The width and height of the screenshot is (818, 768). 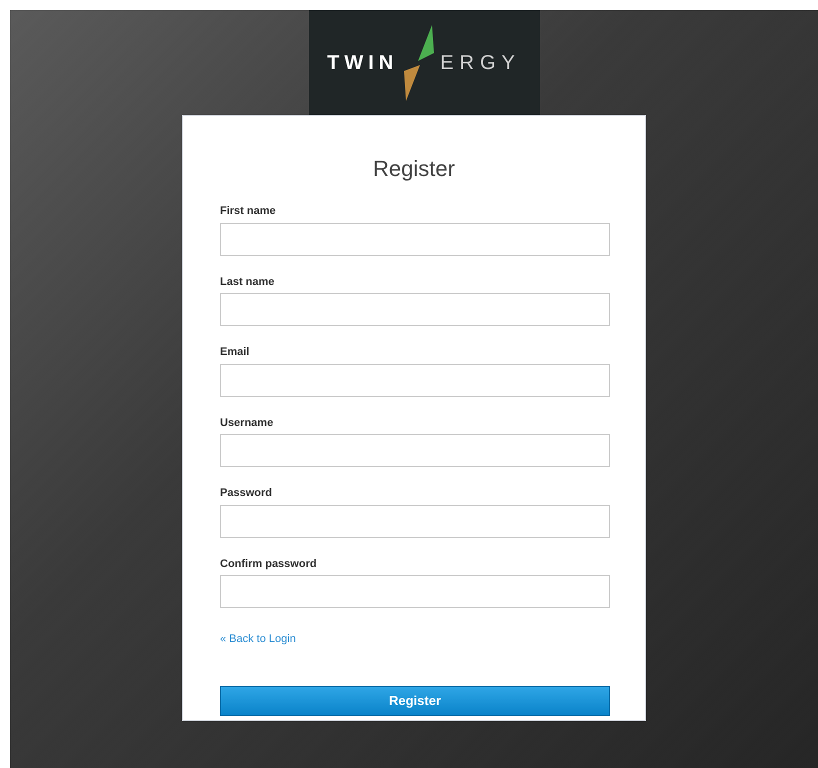 What do you see at coordinates (362, 63) in the screenshot?
I see `logo-text: TWIN` at bounding box center [362, 63].